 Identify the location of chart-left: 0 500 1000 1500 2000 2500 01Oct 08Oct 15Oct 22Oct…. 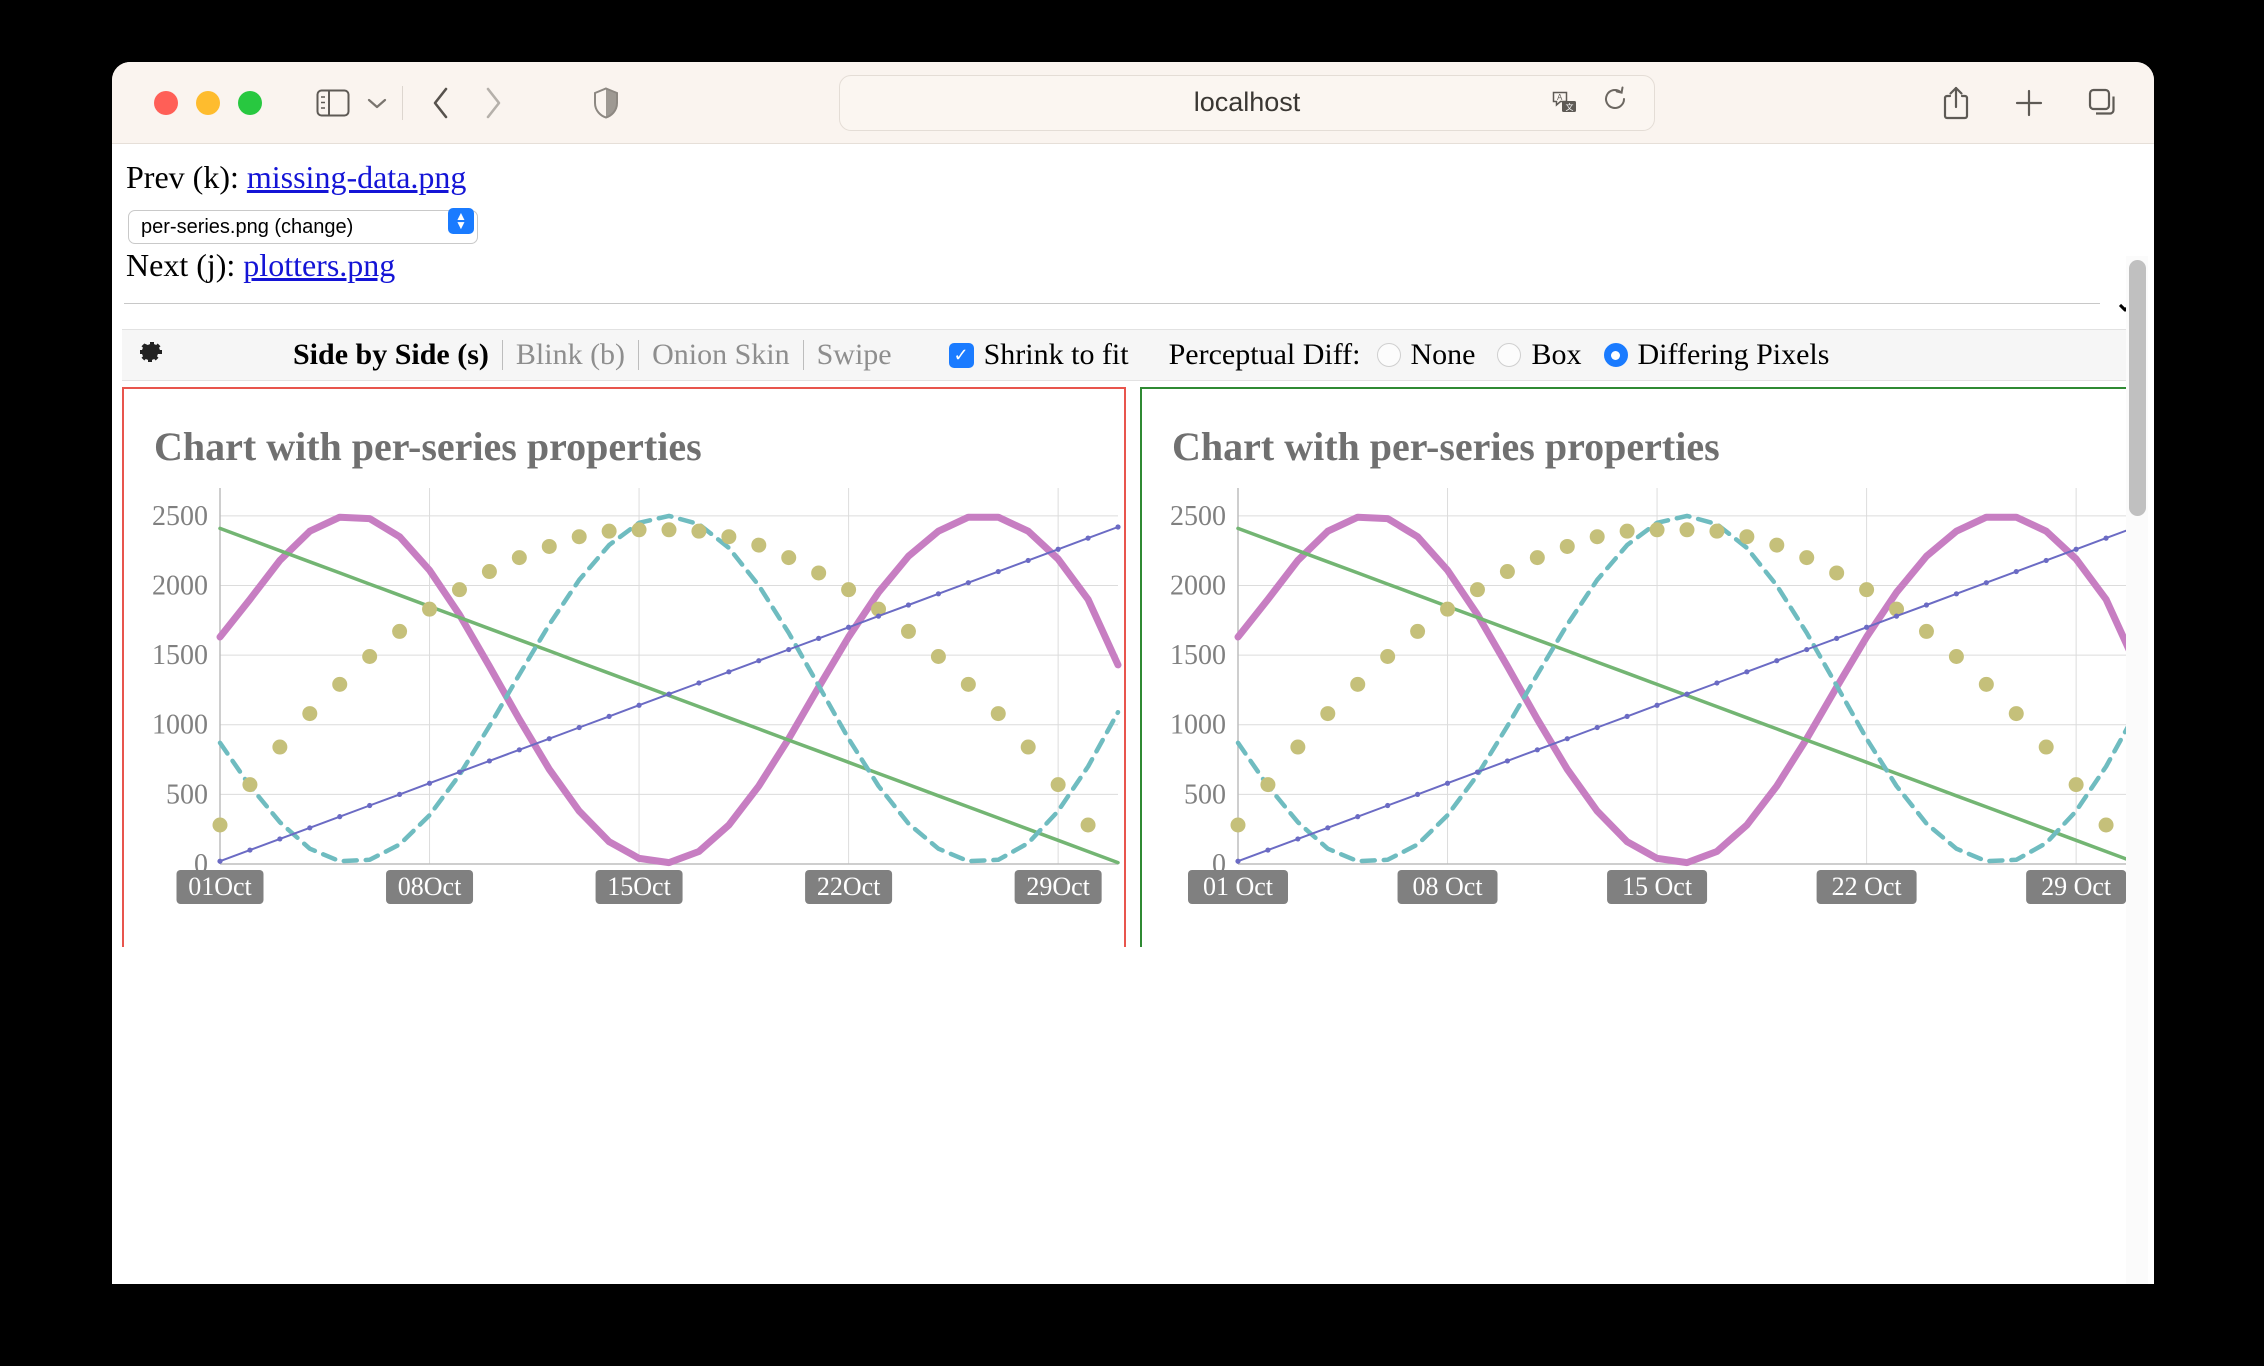
(624, 696).